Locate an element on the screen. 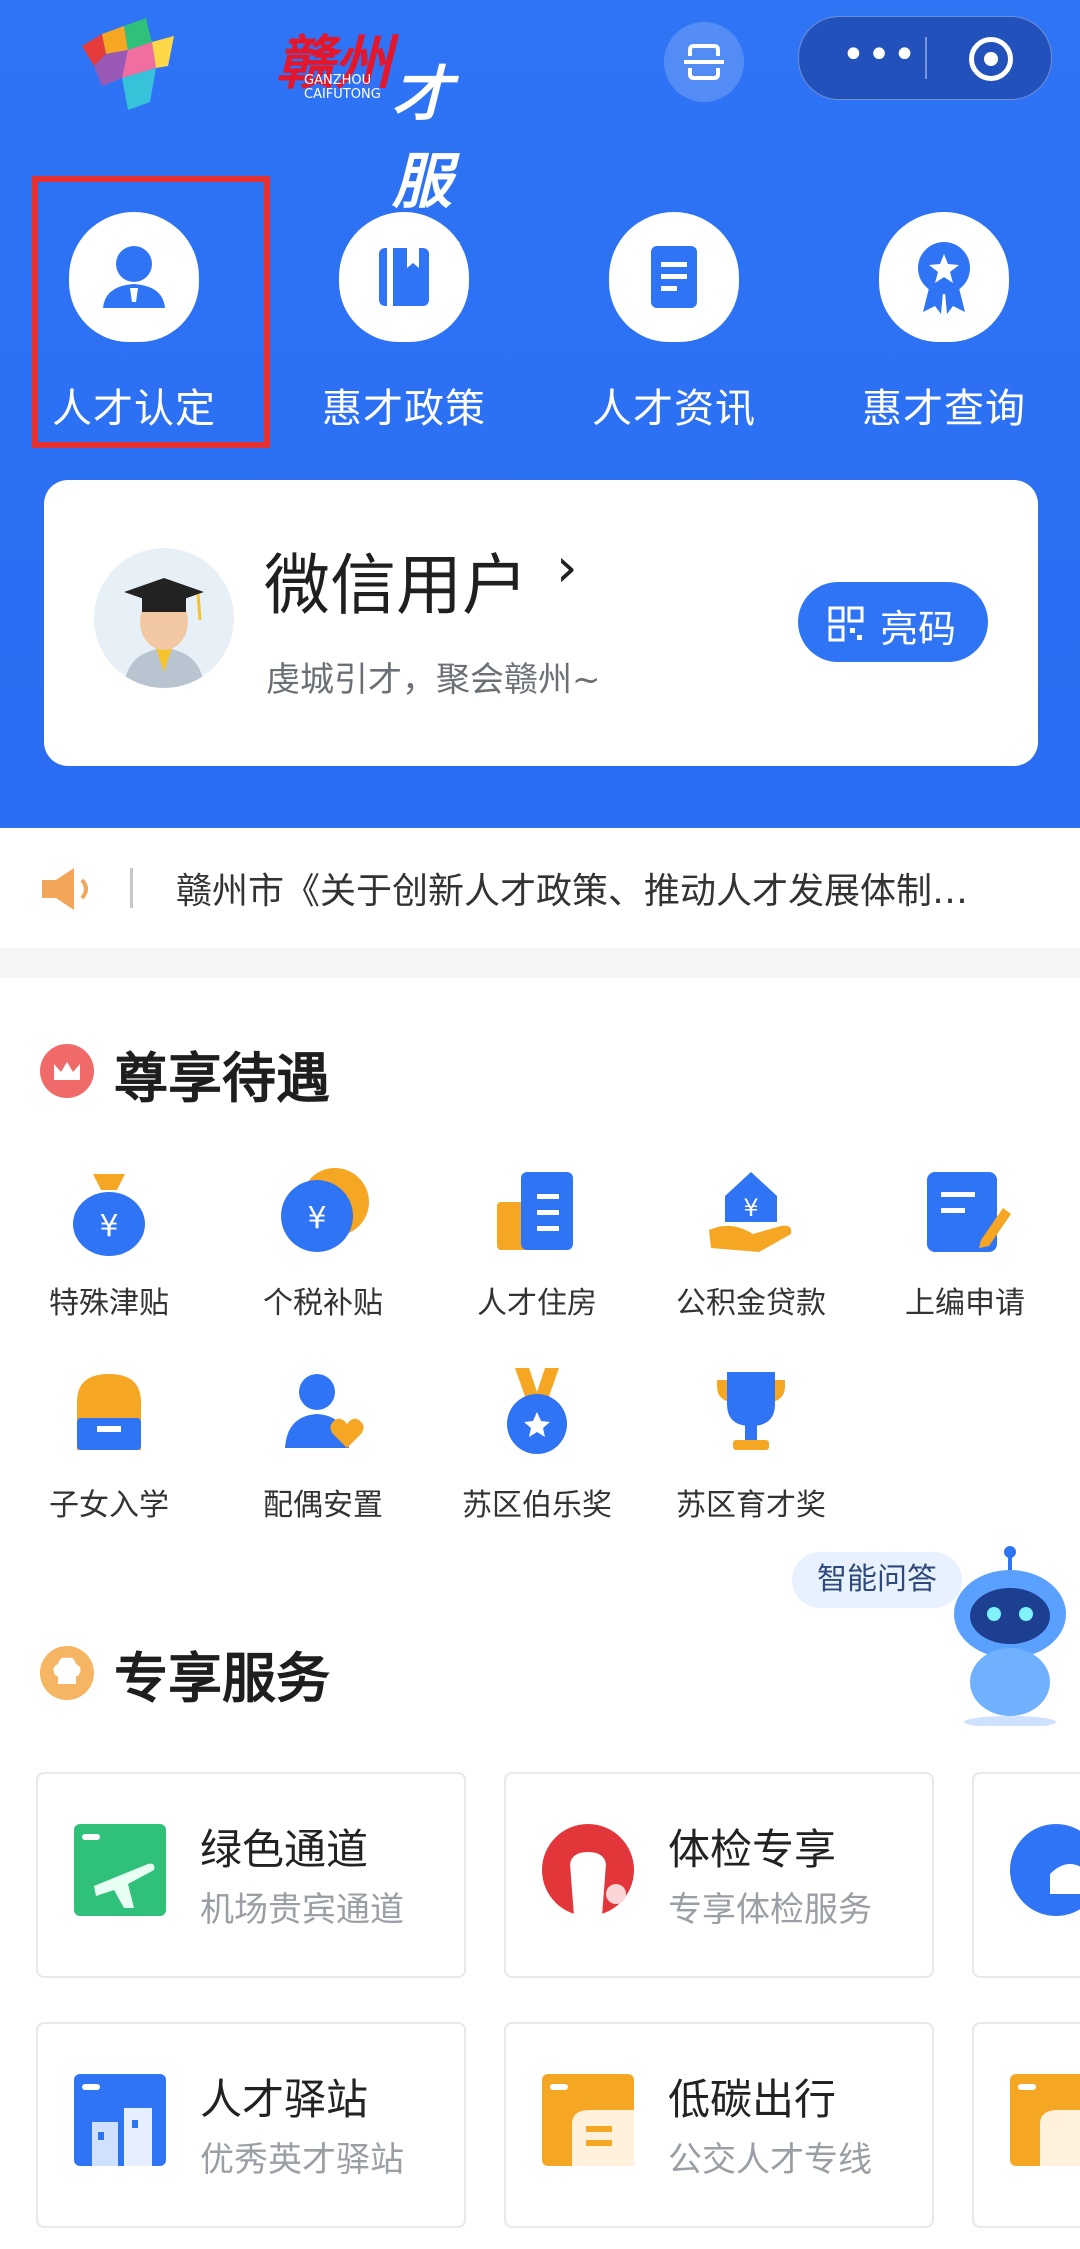 The image size is (1080, 2249). benefit-label: 特殊津贴 is located at coordinates (109, 1303).